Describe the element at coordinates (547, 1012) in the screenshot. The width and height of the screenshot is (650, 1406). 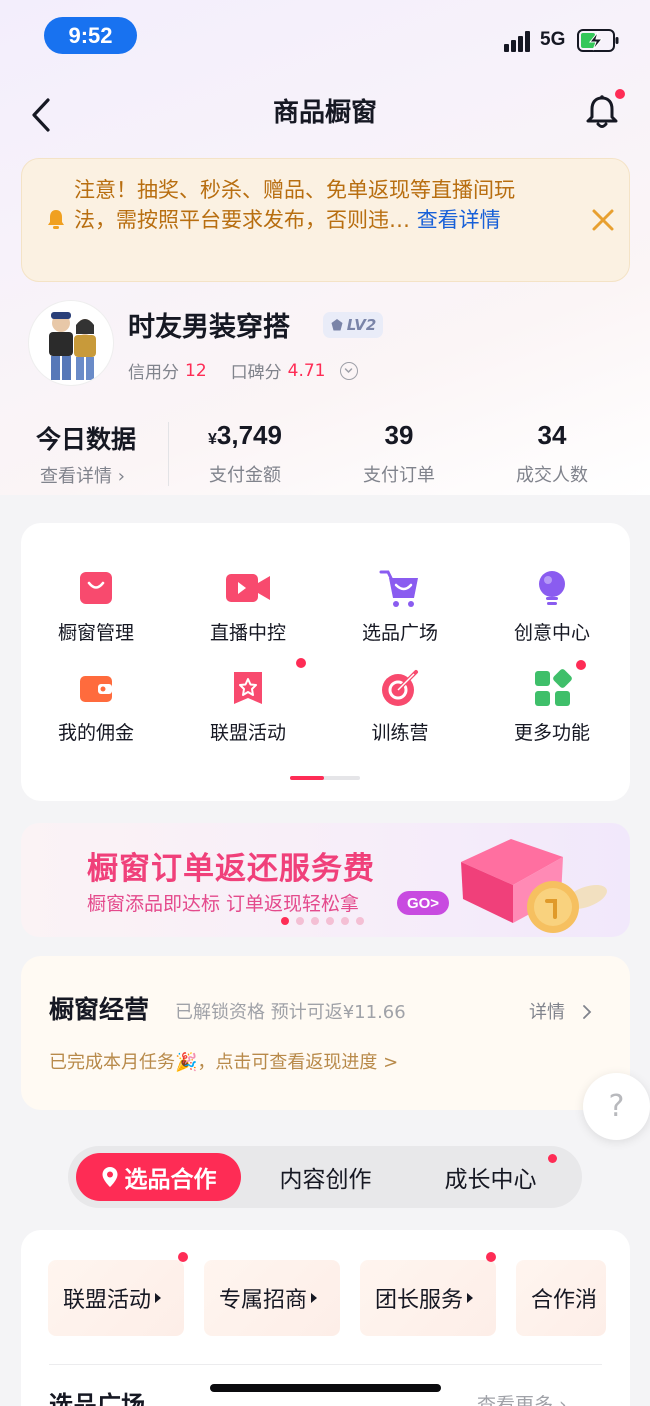
I see `operations-detail-label: 详情` at that location.